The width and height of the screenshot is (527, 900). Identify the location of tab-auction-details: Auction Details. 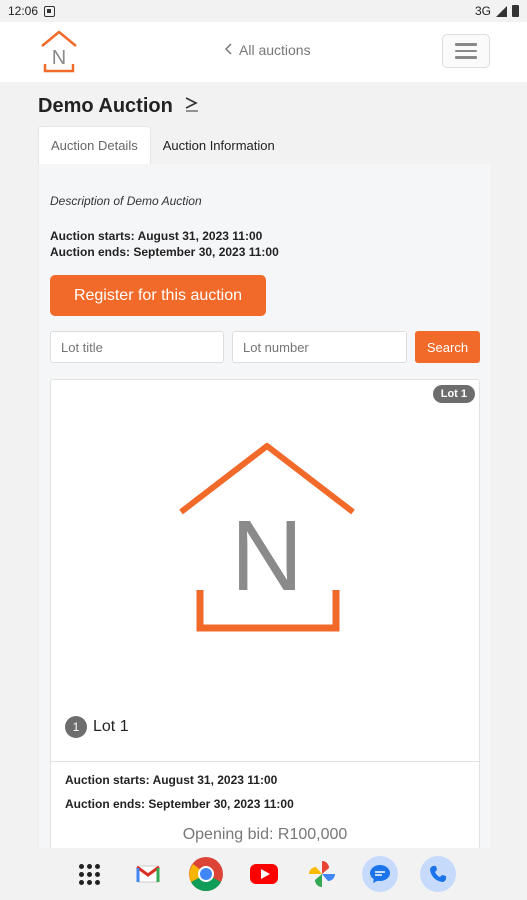
(94, 145).